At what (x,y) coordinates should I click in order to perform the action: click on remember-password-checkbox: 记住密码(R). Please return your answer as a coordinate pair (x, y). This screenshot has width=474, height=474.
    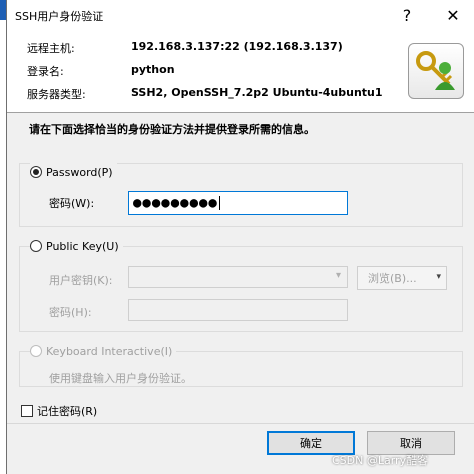
    Looking at the image, I should click on (59, 411).